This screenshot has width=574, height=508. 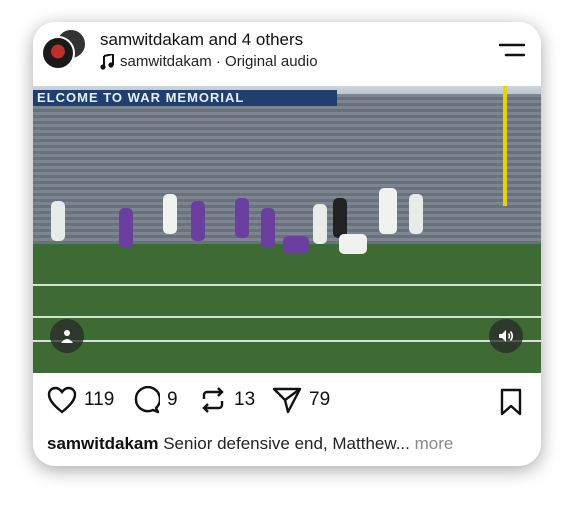 I want to click on person-icon, so click(x=67, y=336).